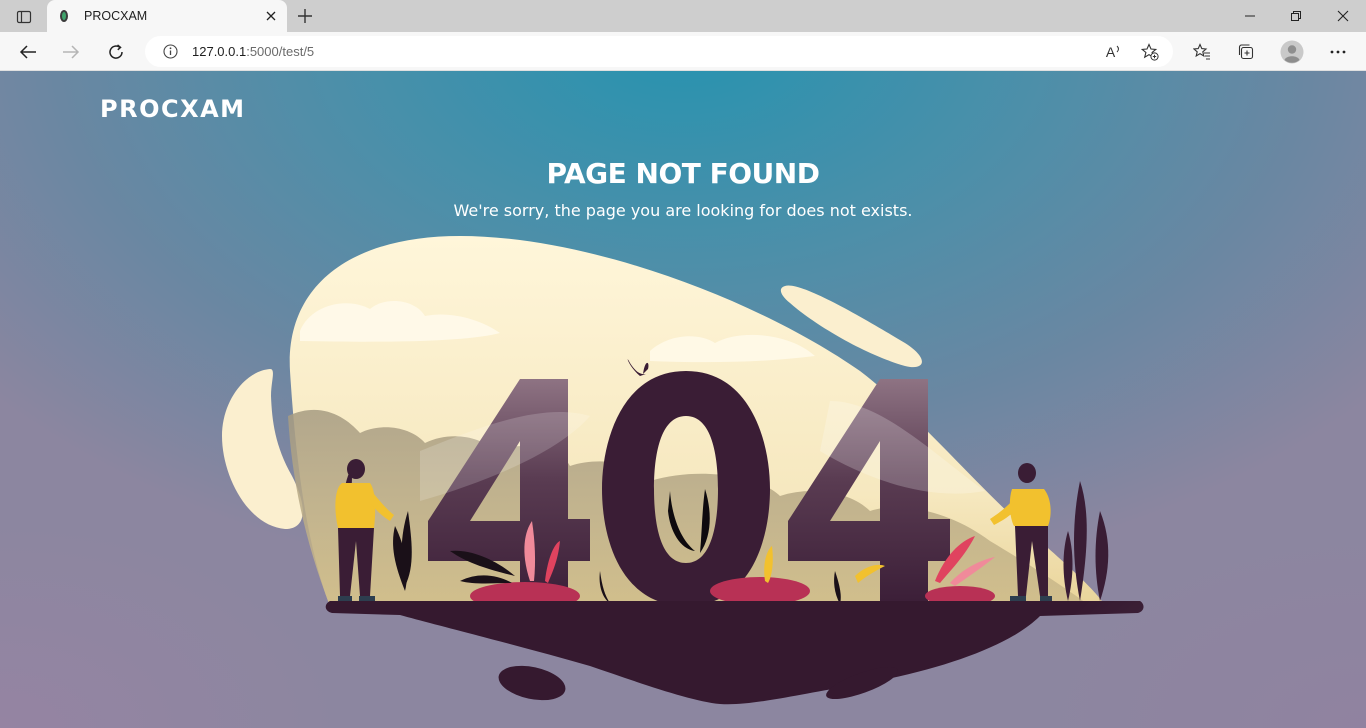 This screenshot has height=728, width=1366. I want to click on profile-button, so click(1292, 52).